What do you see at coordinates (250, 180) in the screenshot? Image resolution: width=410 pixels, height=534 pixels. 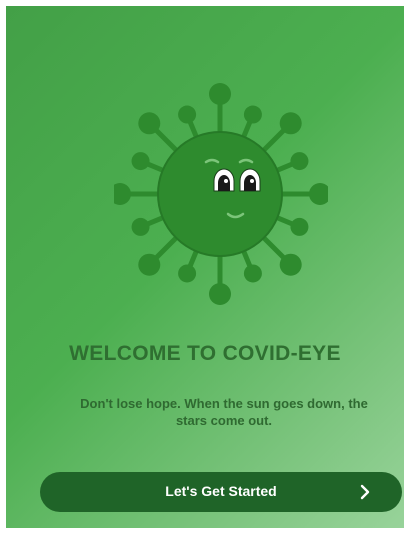 I see `right-eye` at bounding box center [250, 180].